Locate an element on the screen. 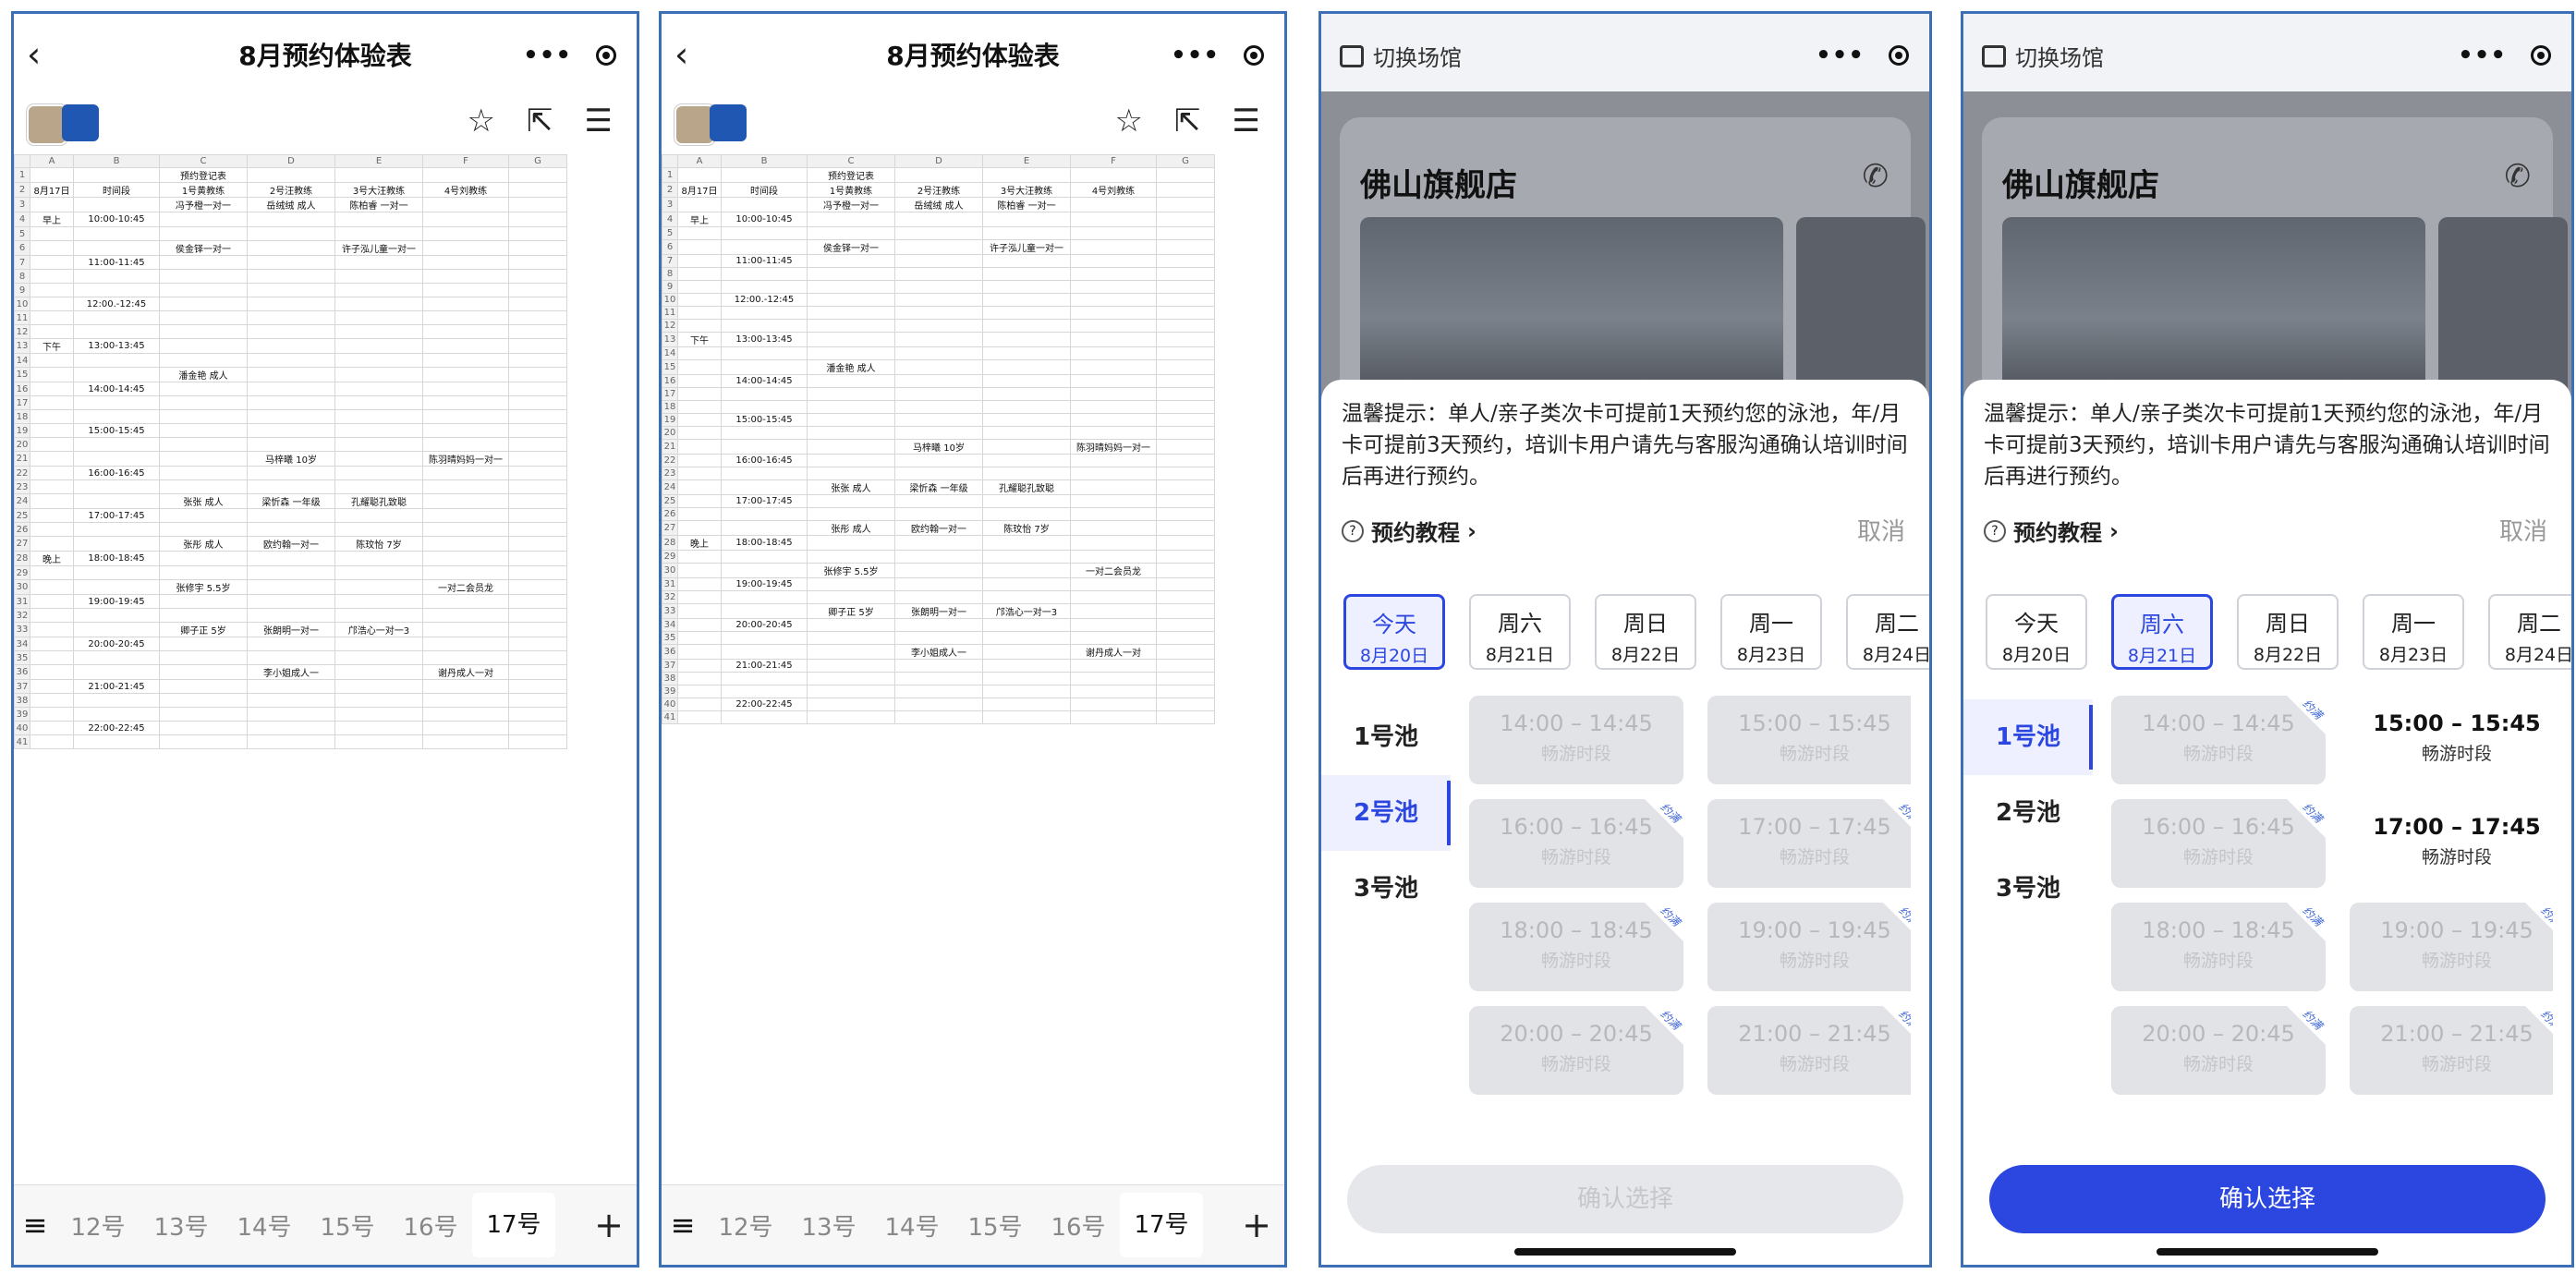  tab-17: 17号 is located at coordinates (513, 1225).